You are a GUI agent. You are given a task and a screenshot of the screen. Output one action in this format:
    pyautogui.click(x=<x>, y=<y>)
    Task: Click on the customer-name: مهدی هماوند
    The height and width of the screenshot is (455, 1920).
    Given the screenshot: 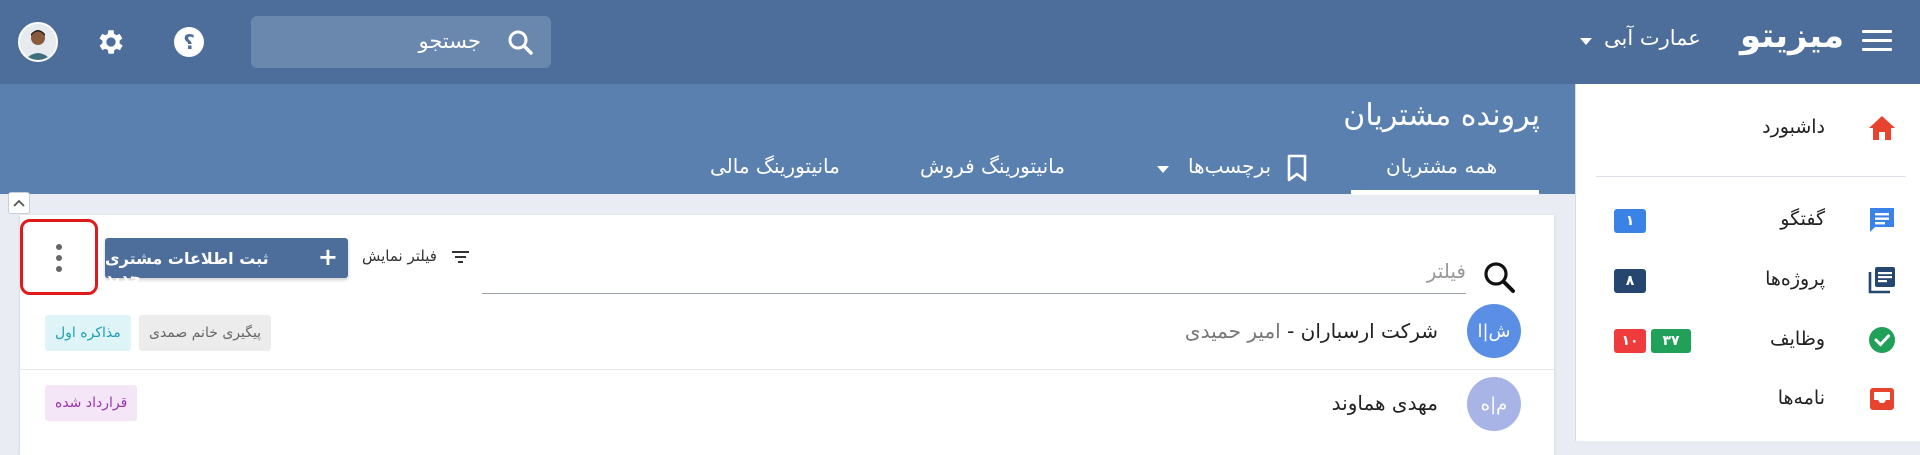 What is the action you would take?
    pyautogui.click(x=1385, y=403)
    